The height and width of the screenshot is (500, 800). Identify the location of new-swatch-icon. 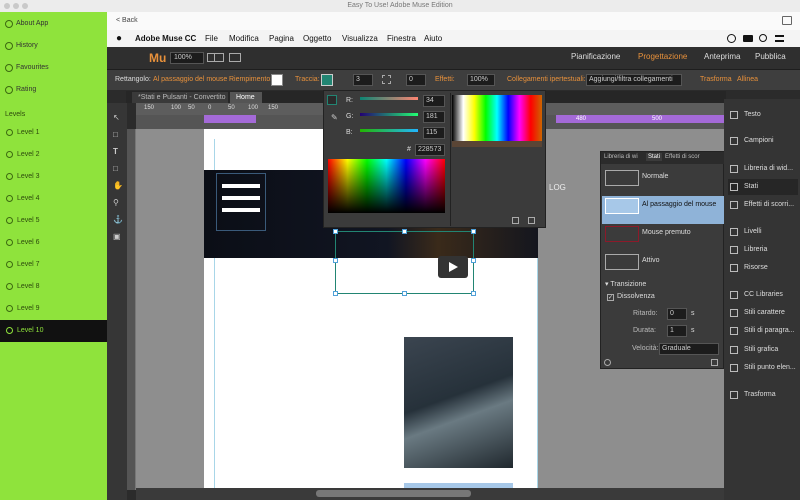
(515, 220).